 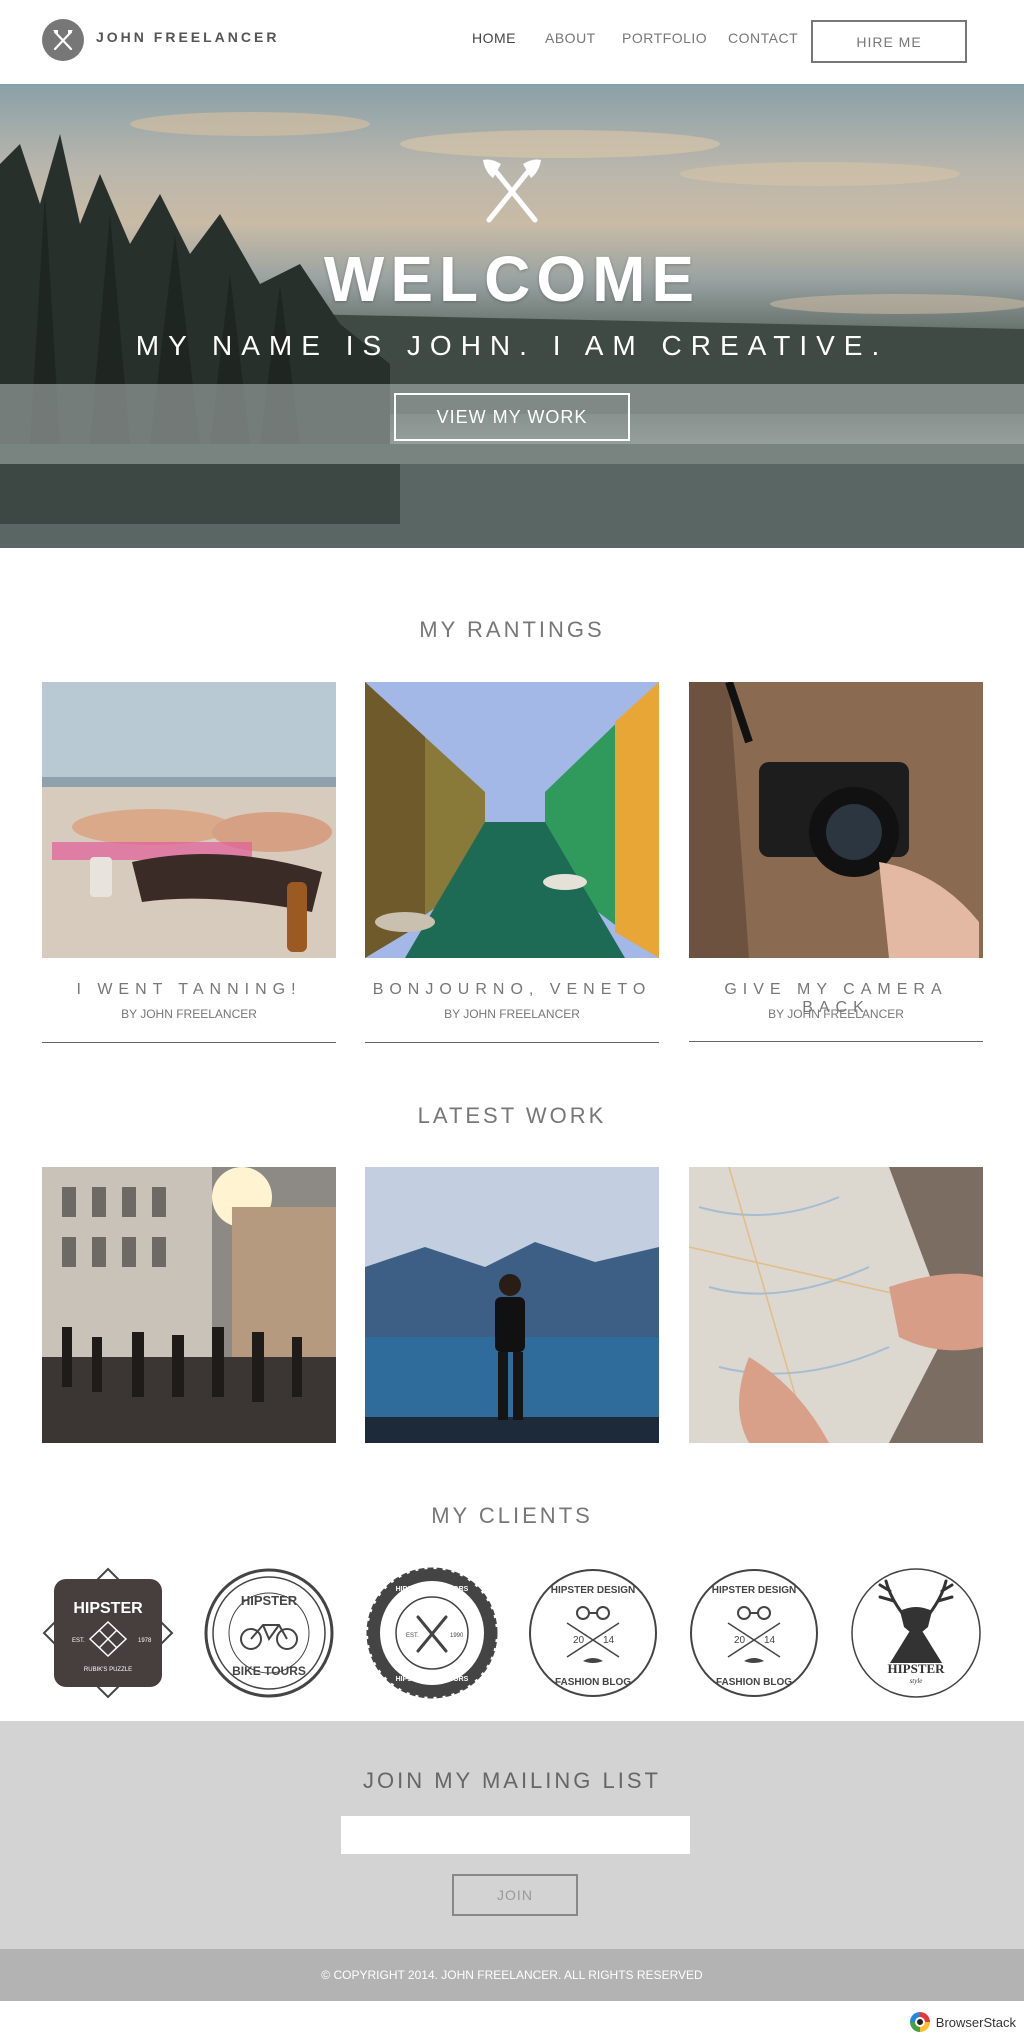 What do you see at coordinates (189, 1014) in the screenshot?
I see `post-byline-tanning: BY JOHN FREELANCER` at bounding box center [189, 1014].